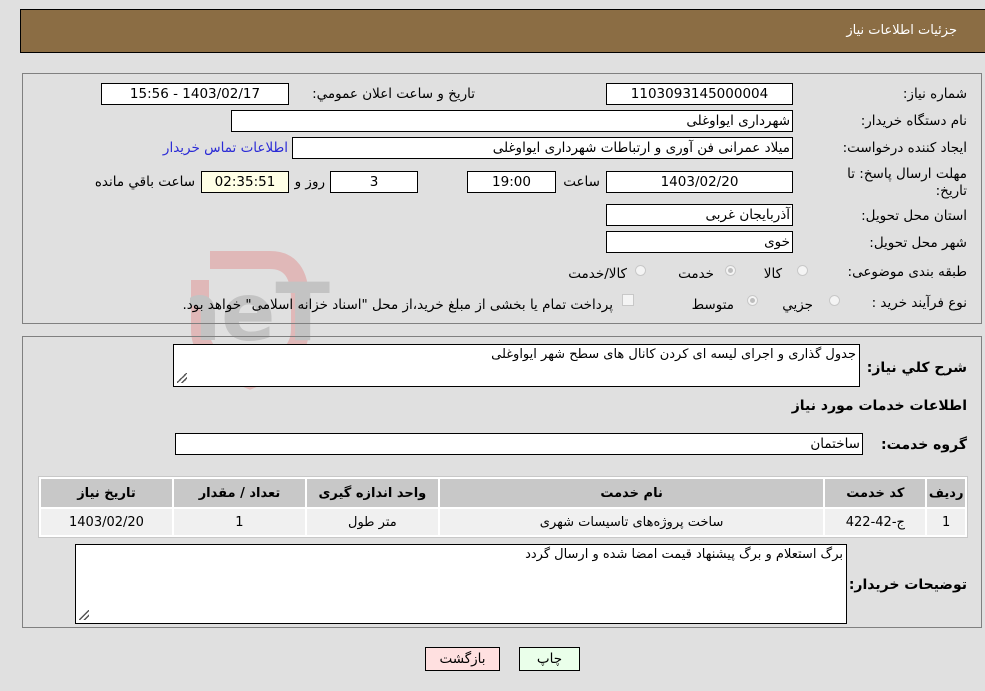 The height and width of the screenshot is (691, 985). Describe the element at coordinates (628, 300) in the screenshot. I see `treasury-checkbox` at that location.